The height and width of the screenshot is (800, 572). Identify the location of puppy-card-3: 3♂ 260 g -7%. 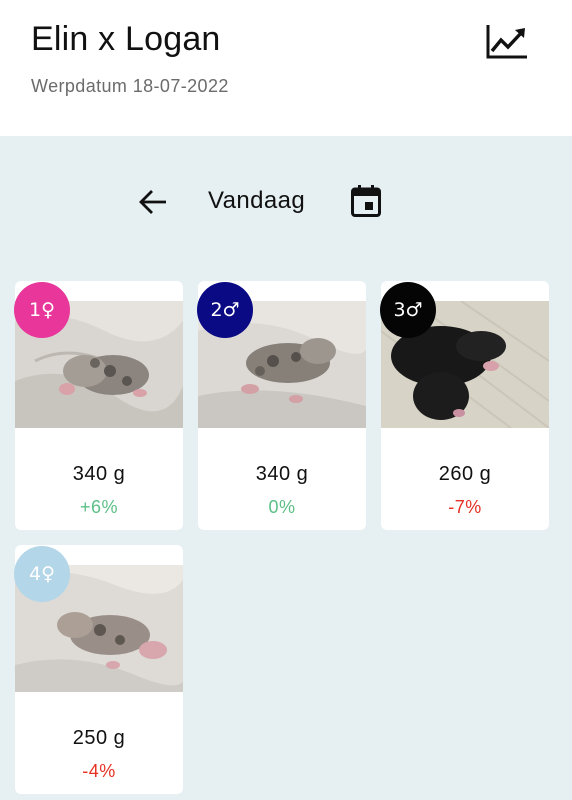
(464, 405).